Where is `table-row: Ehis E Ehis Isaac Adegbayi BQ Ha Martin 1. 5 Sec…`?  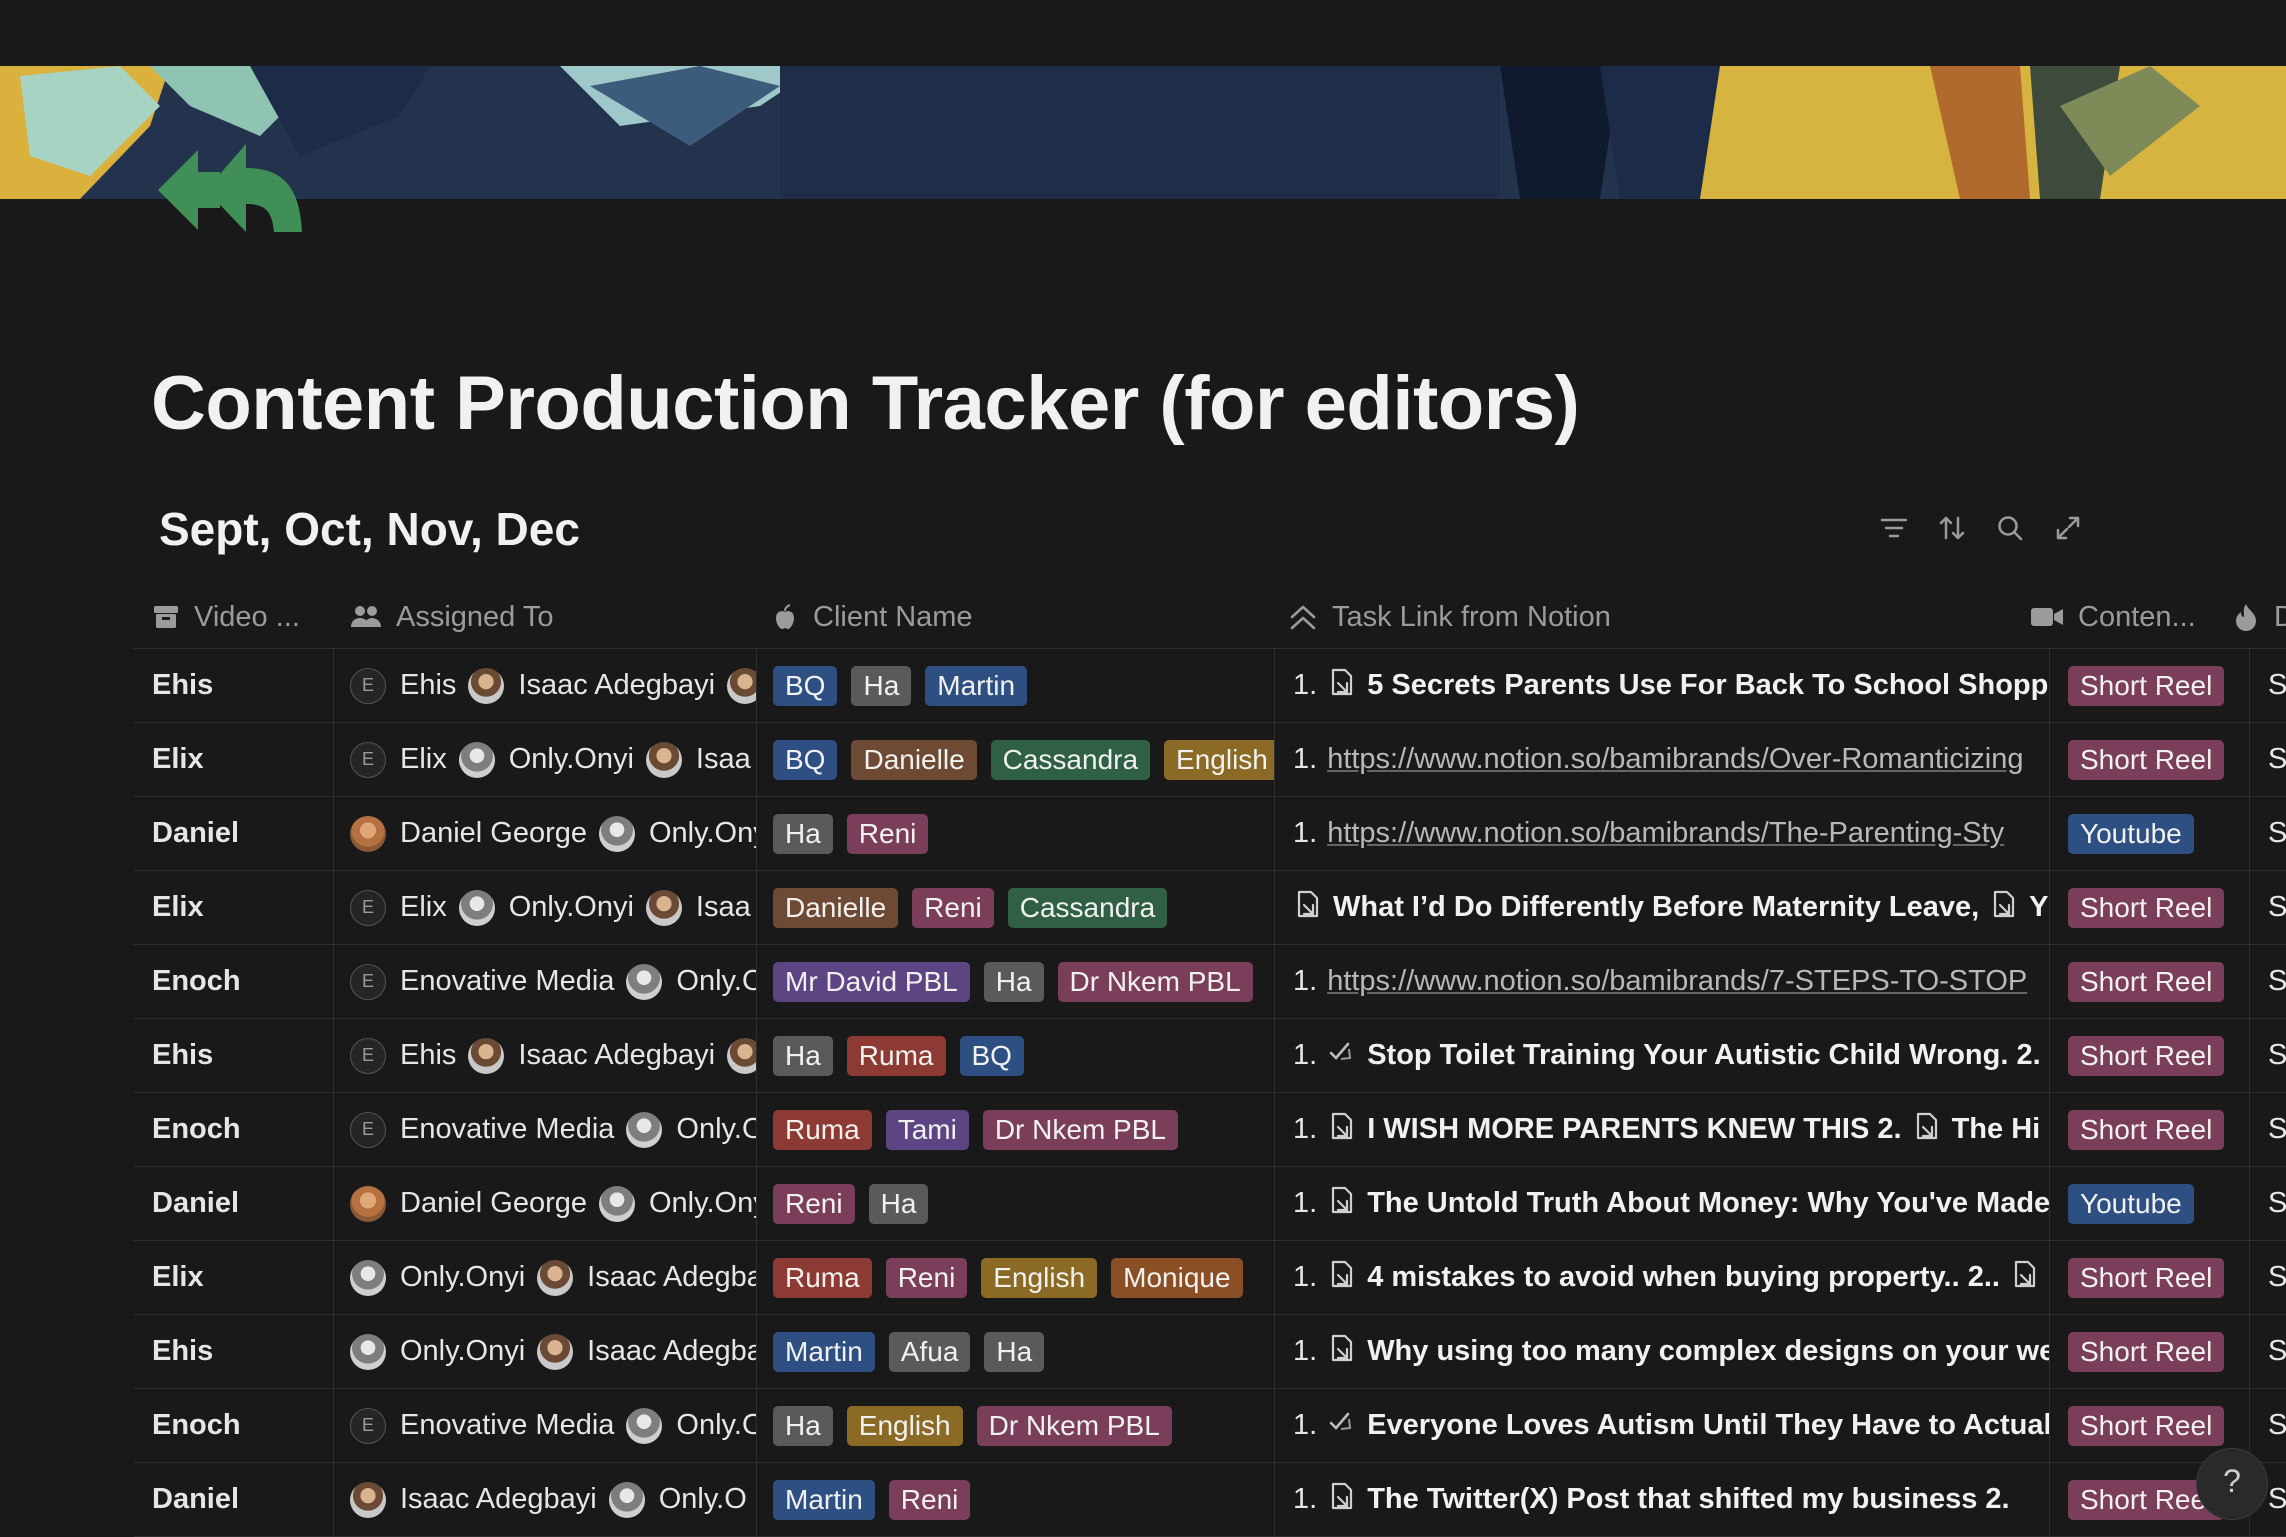
table-row: Ehis E Ehis Isaac Adegbayi BQ Ha Martin 1. 5 Sec… is located at coordinates (1210, 686).